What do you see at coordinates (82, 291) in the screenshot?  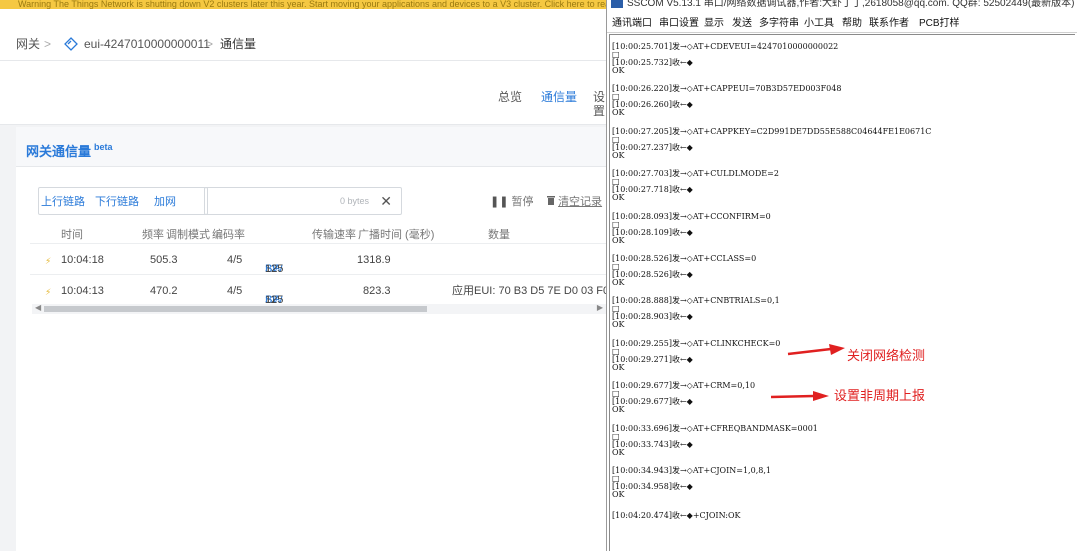 I see `cell-time: 10:04:13` at bounding box center [82, 291].